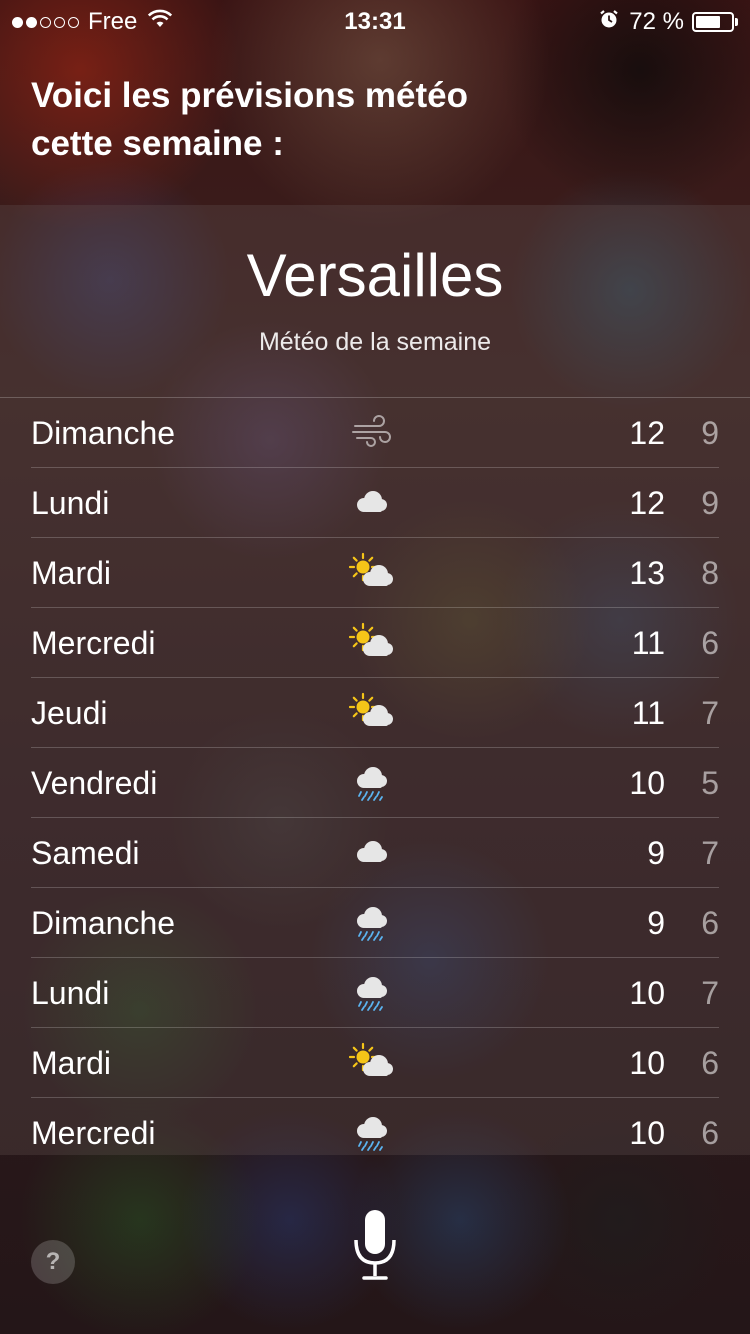 This screenshot has height=1334, width=750. Describe the element at coordinates (375, 275) in the screenshot. I see `city-name: Versailles` at that location.